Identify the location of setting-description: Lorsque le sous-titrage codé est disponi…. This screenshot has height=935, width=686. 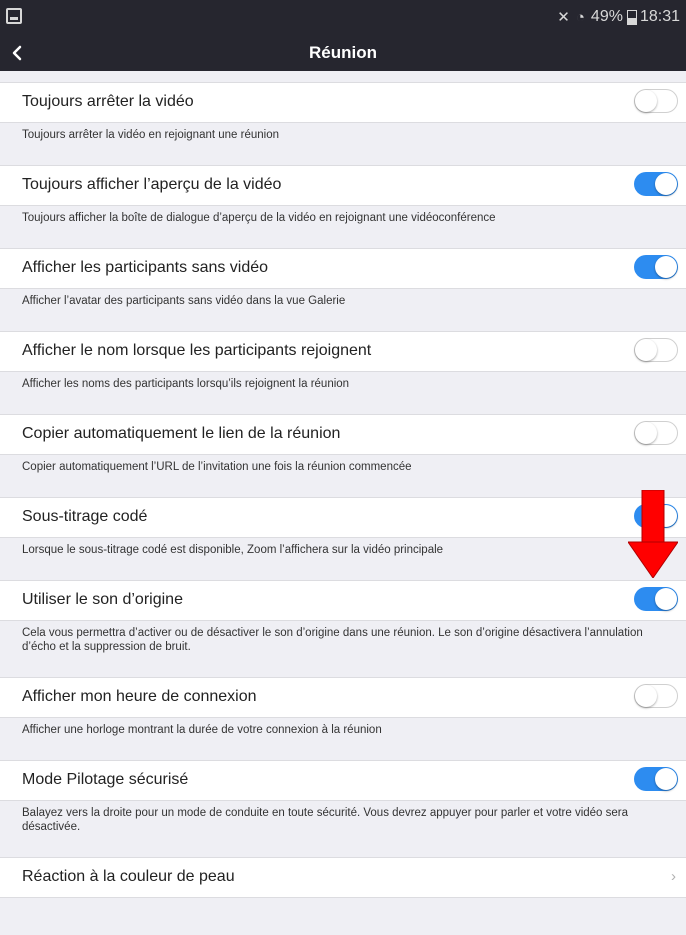
(343, 559).